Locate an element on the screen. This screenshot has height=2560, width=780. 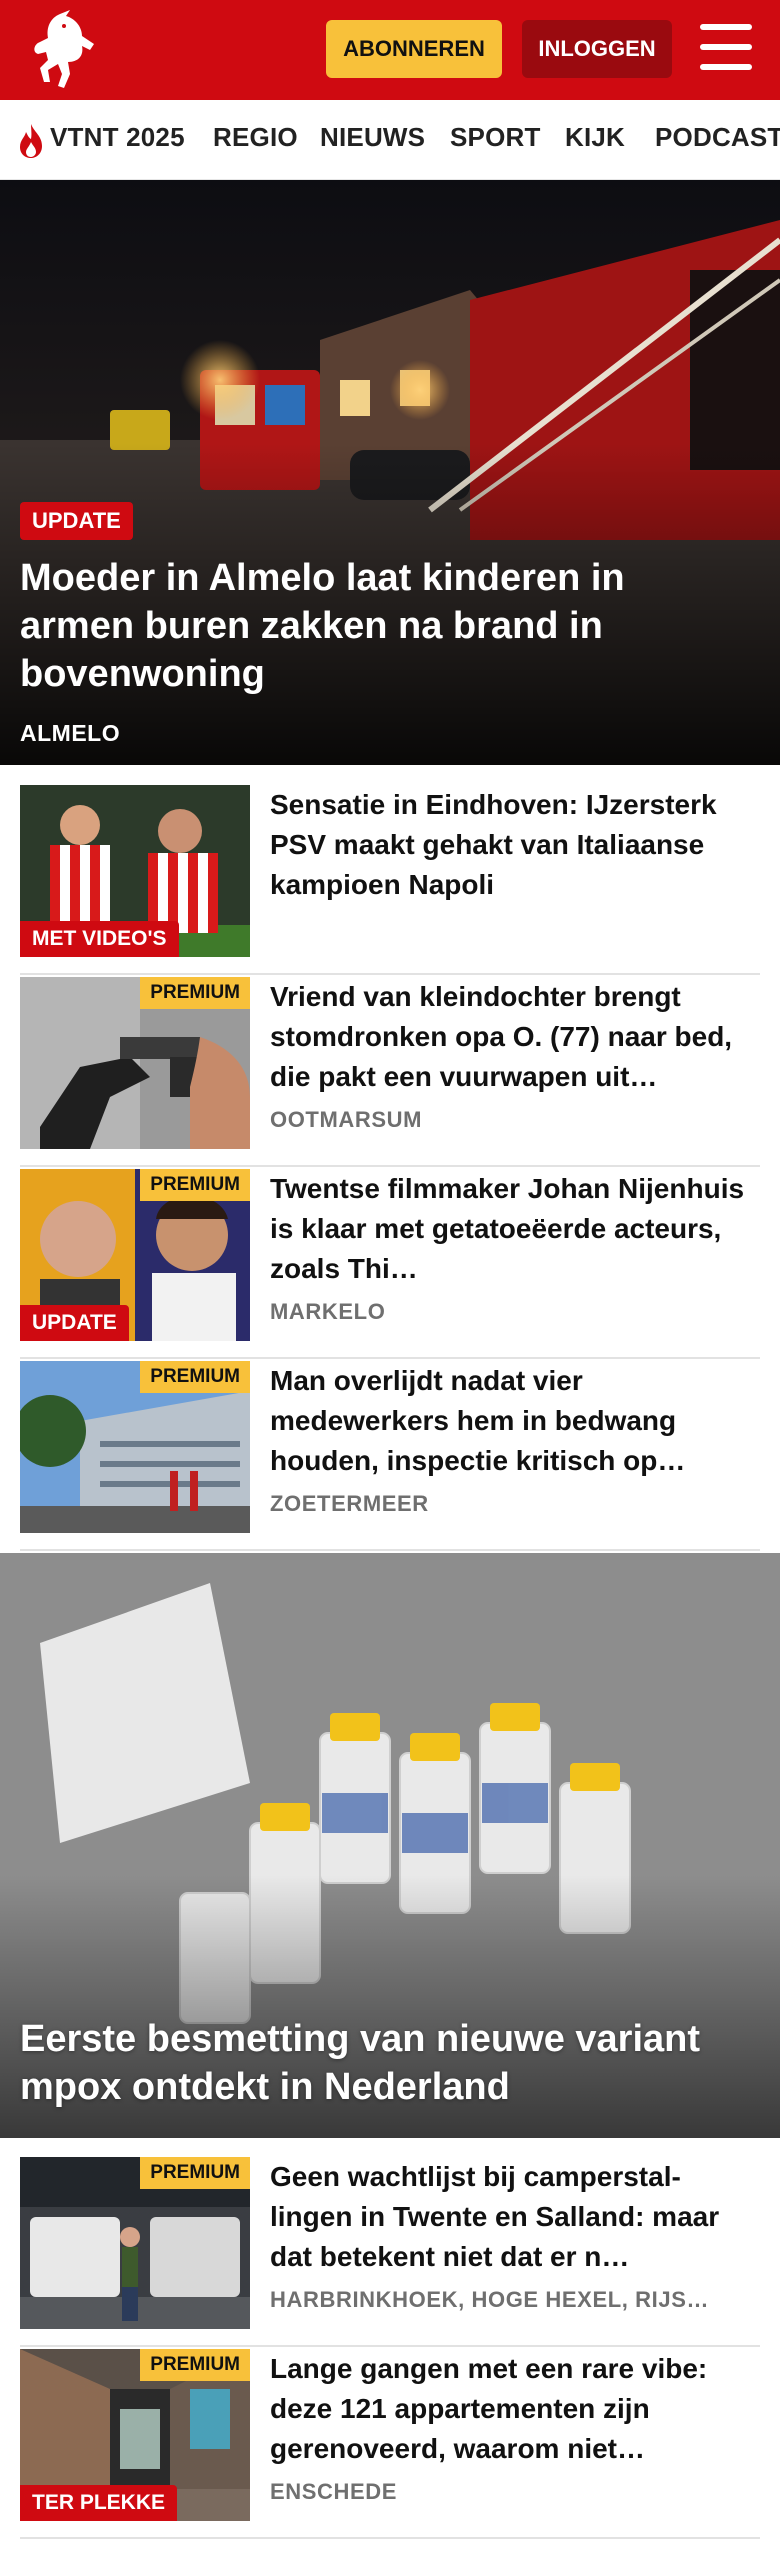
nav-item-kijk: KIJK is located at coordinates (595, 137).